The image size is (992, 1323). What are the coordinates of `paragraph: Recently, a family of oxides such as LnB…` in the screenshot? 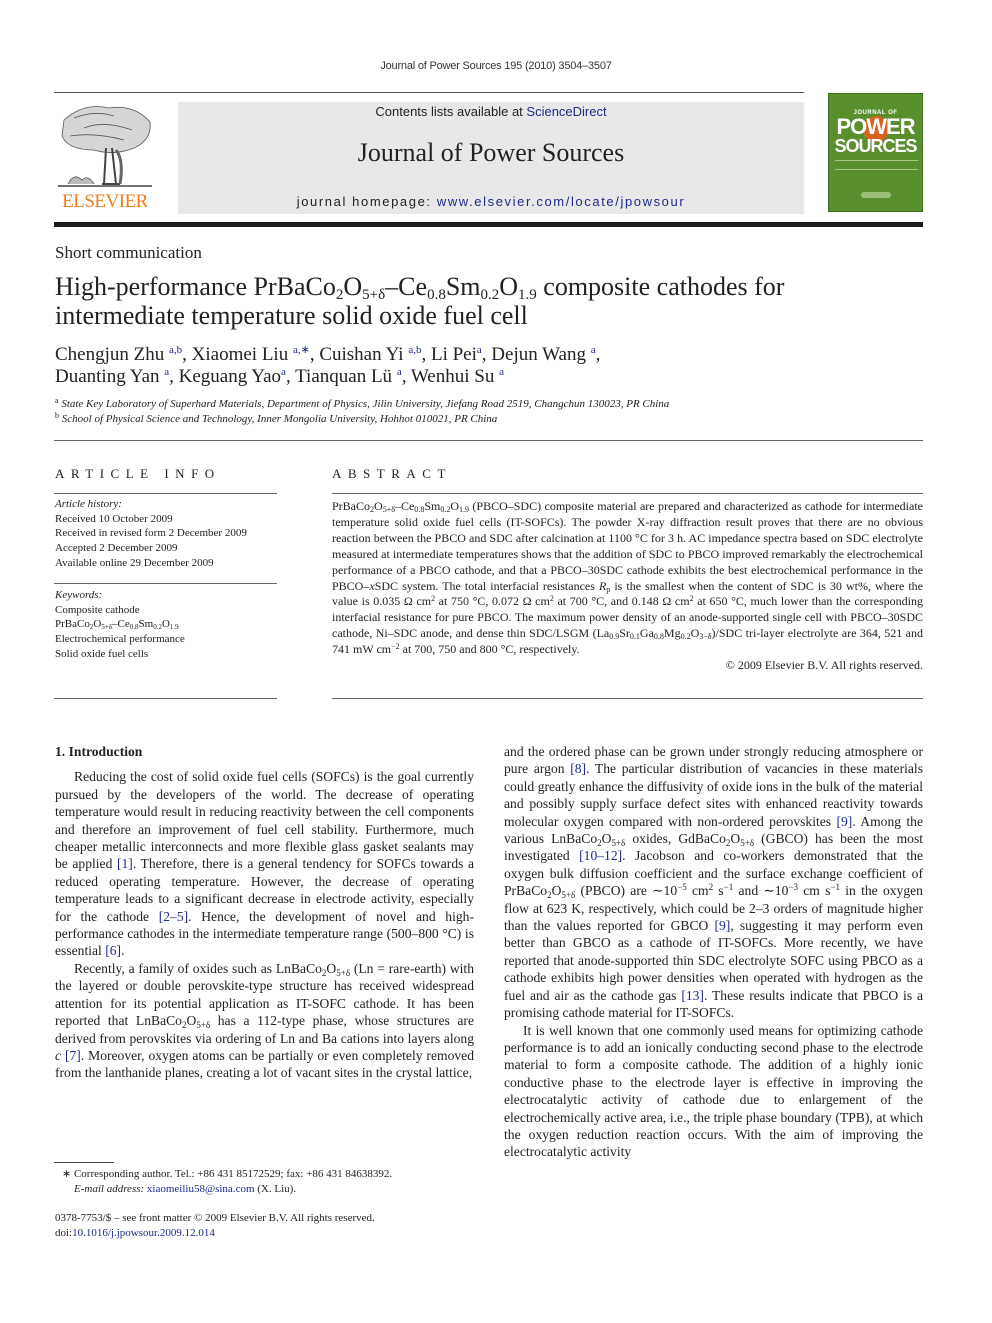 It's located at (264, 1021).